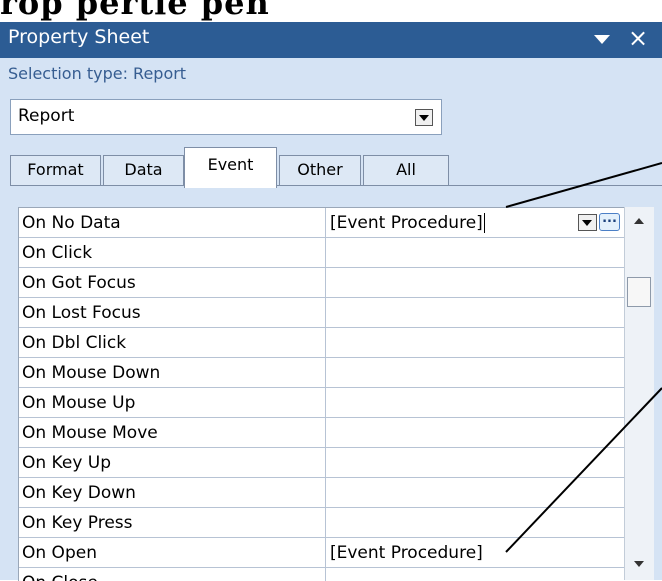 This screenshot has width=662, height=581. What do you see at coordinates (336, 185) in the screenshot?
I see `tab-strip-divider` at bounding box center [336, 185].